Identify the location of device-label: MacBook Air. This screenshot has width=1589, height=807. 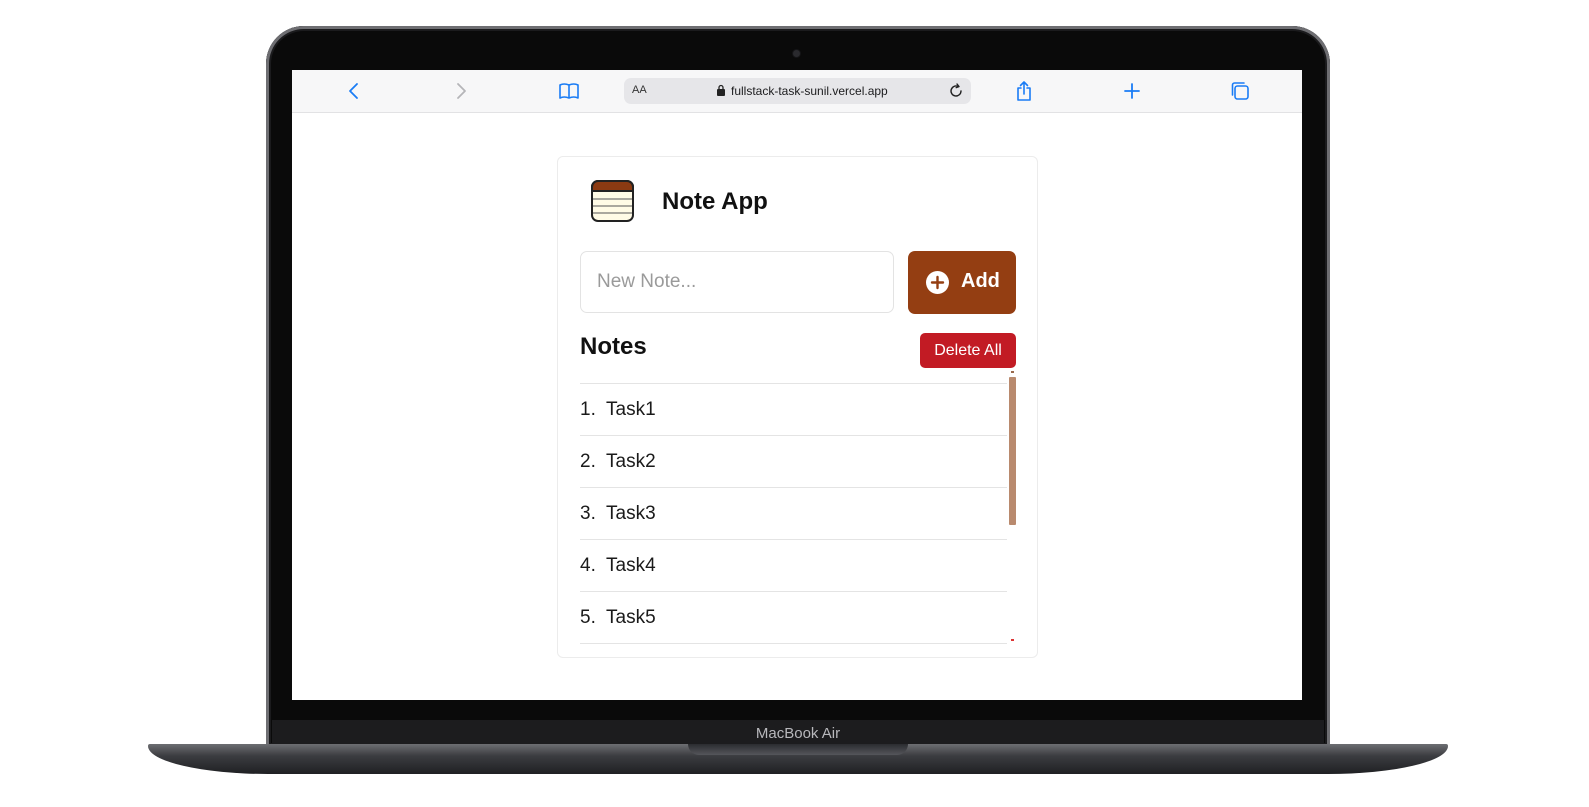
(798, 733).